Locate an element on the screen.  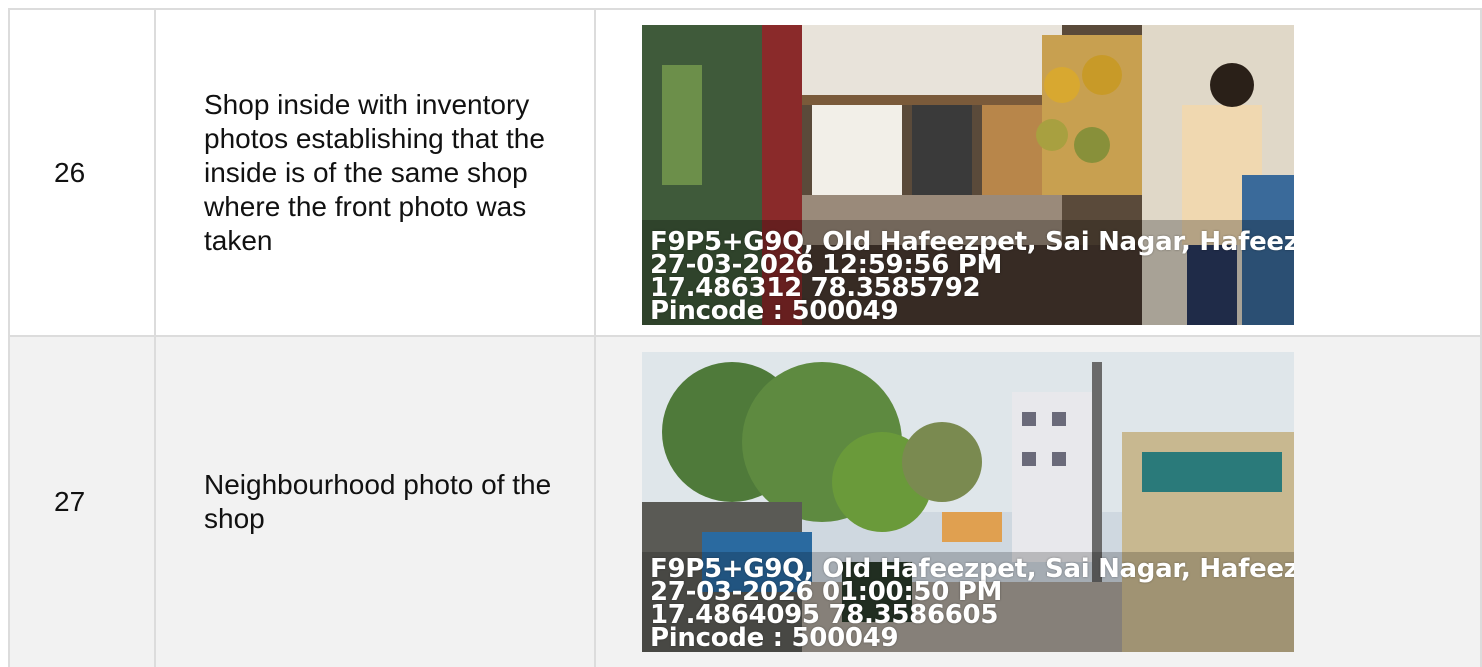
row-description: Neighbourhood photo of the shop is located at coordinates (376, 502).